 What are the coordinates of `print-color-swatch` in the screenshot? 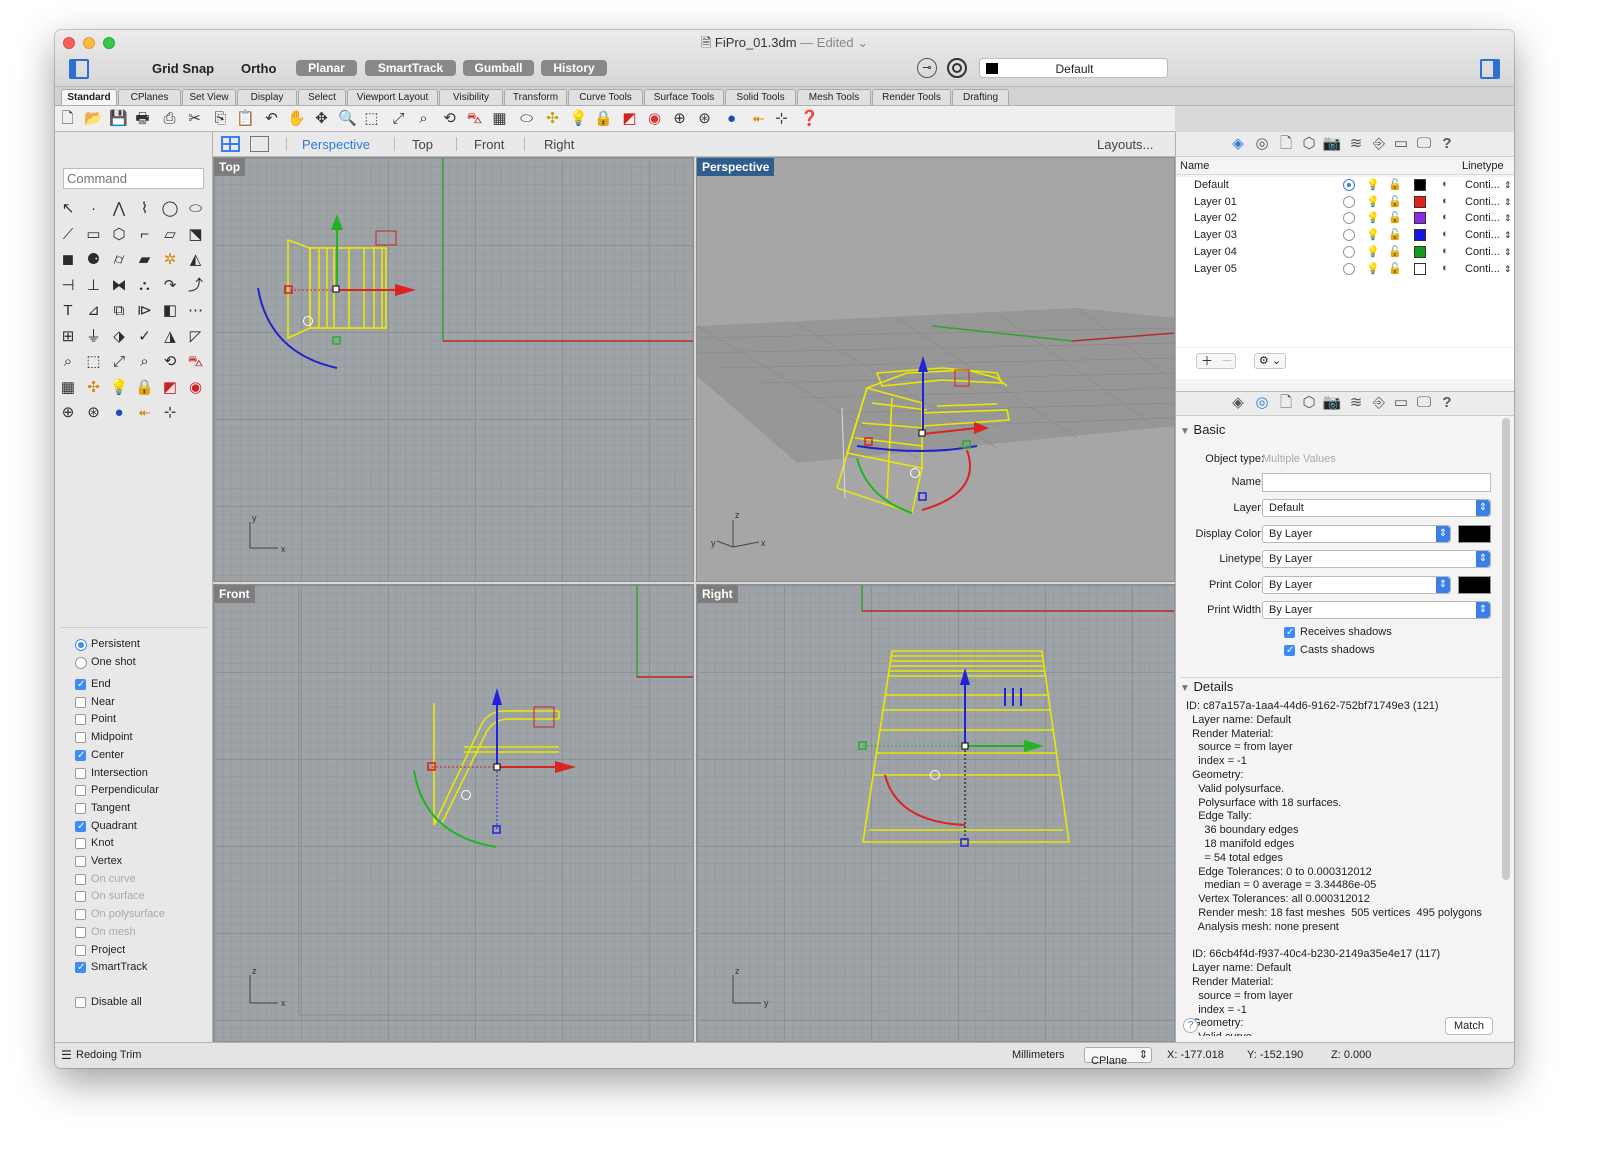 It's located at (1474, 585).